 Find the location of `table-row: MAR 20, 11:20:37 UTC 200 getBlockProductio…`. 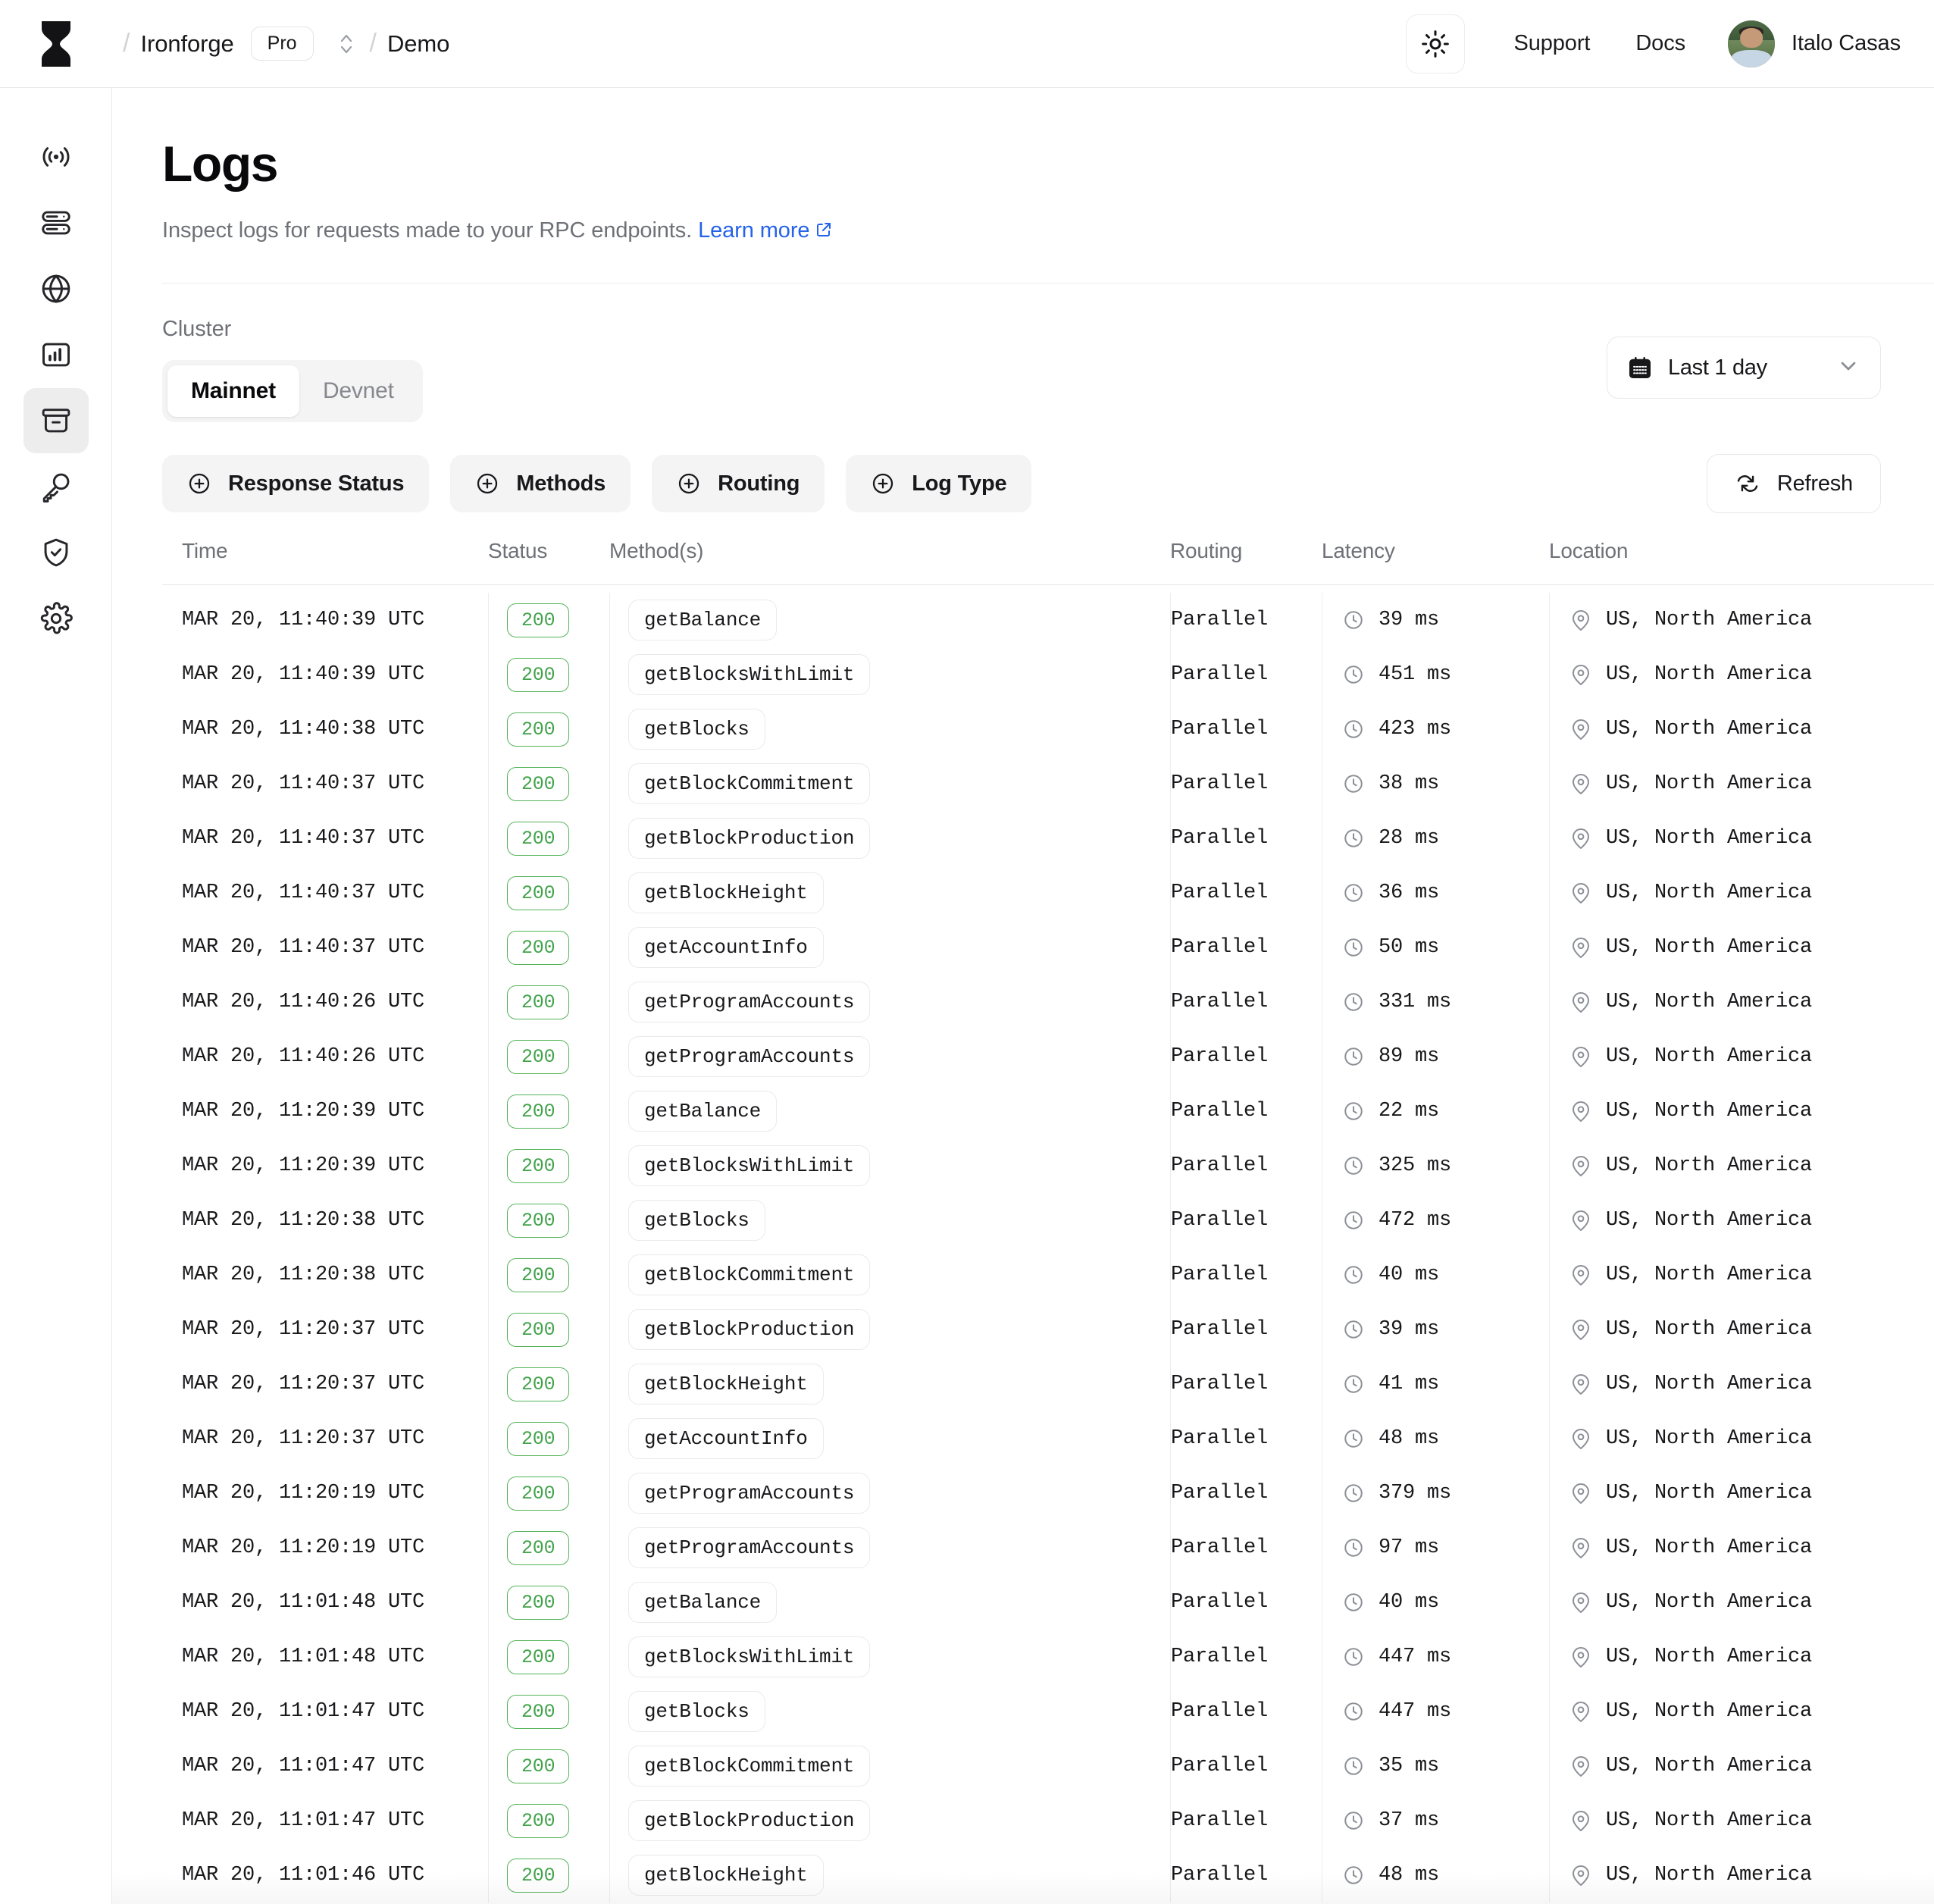

table-row: MAR 20, 11:20:37 UTC 200 getBlockProductio… is located at coordinates (1048, 1329).